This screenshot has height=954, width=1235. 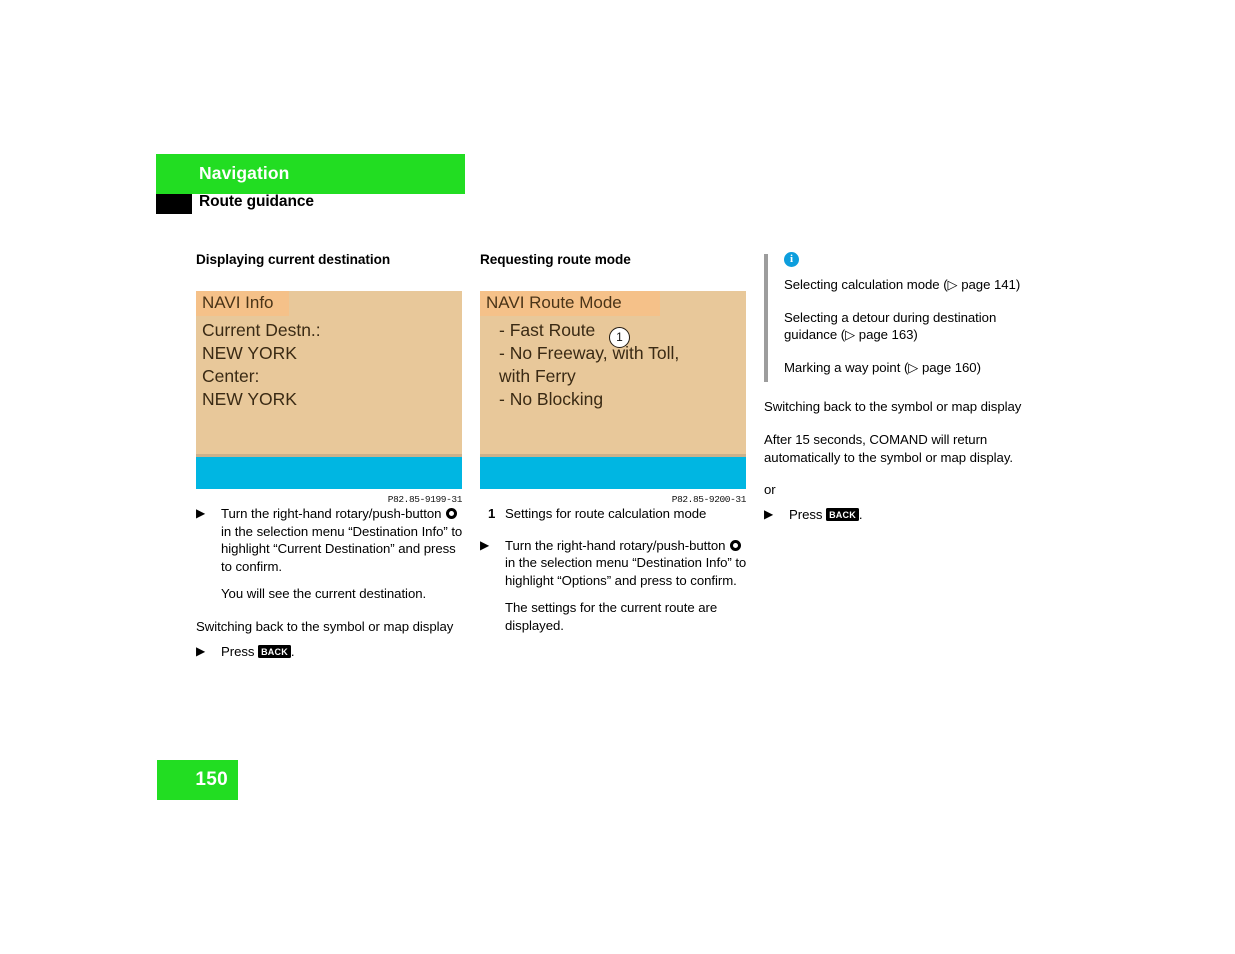 What do you see at coordinates (256, 201) in the screenshot?
I see `section-title: Route guidance` at bounding box center [256, 201].